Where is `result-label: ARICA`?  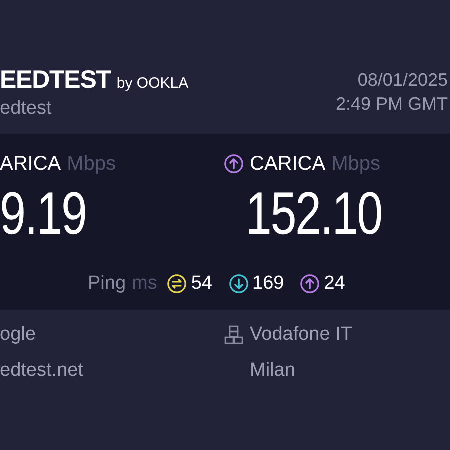 result-label: ARICA is located at coordinates (31, 164).